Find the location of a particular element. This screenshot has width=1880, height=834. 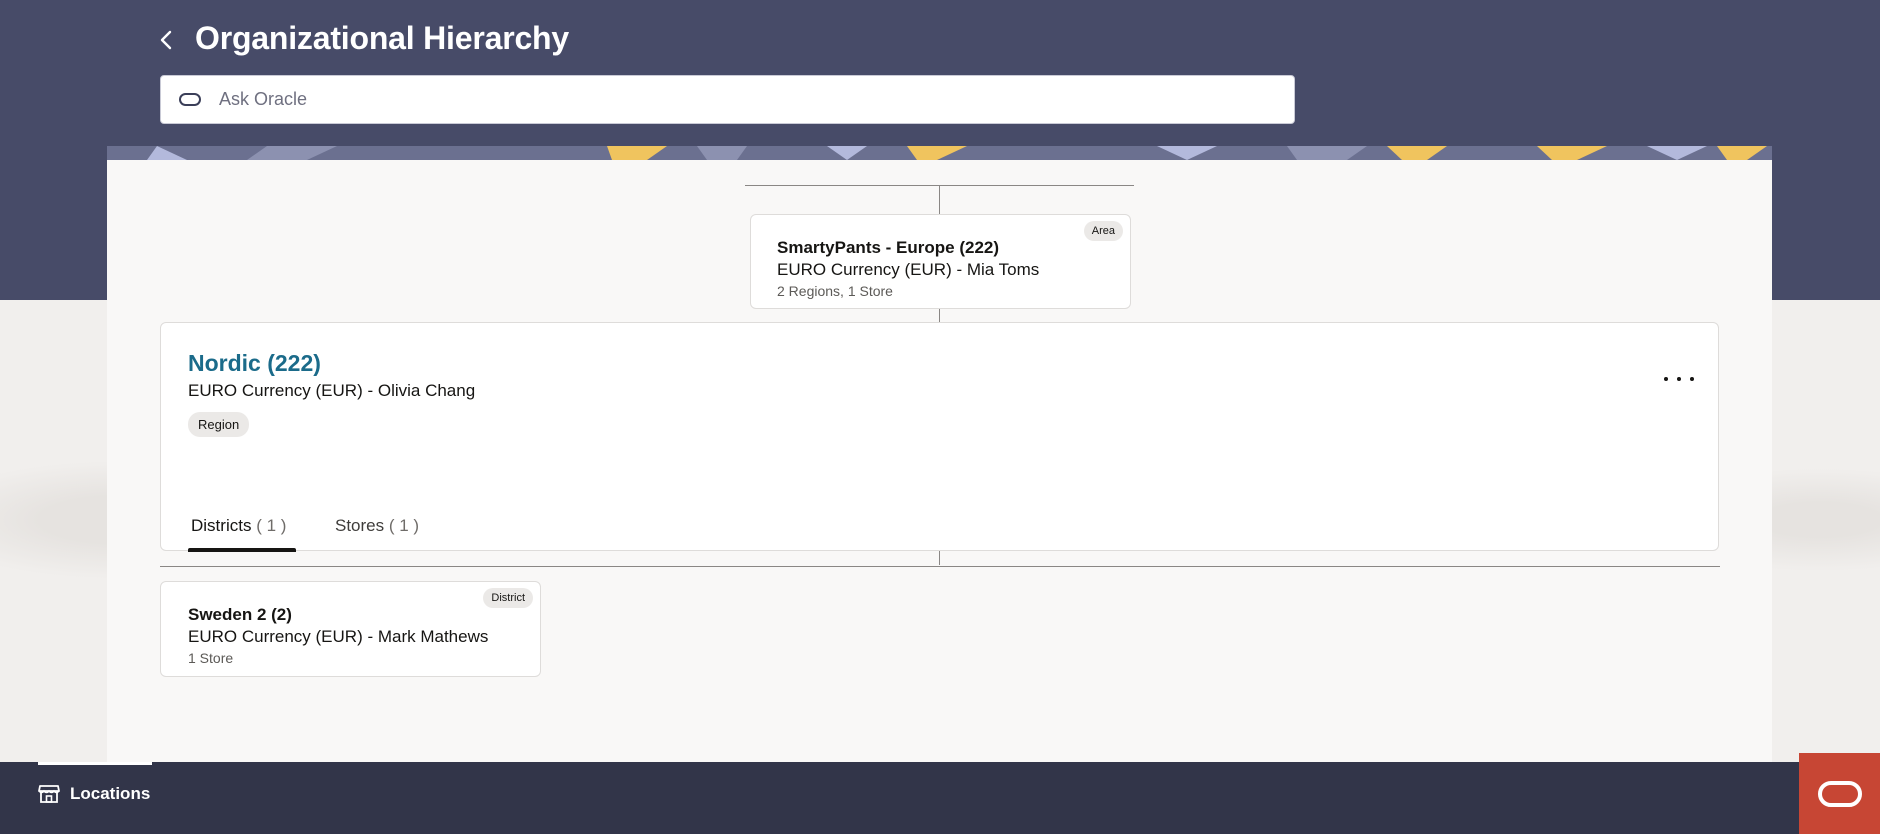

back-button is located at coordinates (166, 40).